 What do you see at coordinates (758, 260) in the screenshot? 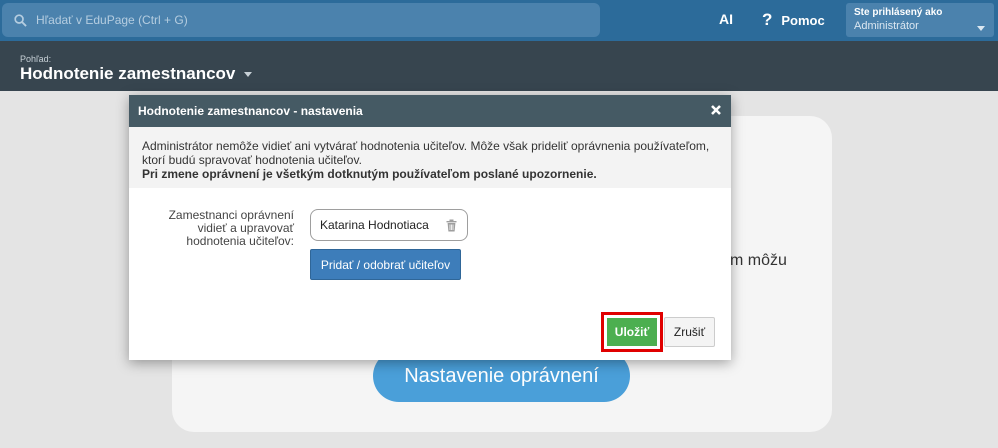
I see `card-text: m môžu` at bounding box center [758, 260].